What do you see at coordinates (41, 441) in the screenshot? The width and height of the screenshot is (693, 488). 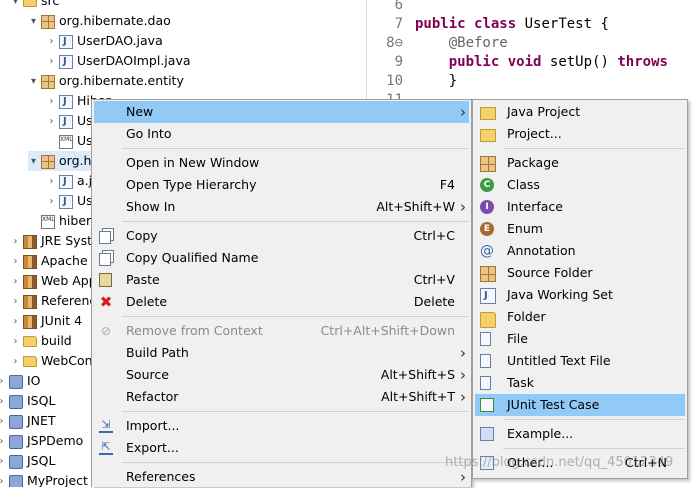 I see `tree-item: › JSPDemo` at bounding box center [41, 441].